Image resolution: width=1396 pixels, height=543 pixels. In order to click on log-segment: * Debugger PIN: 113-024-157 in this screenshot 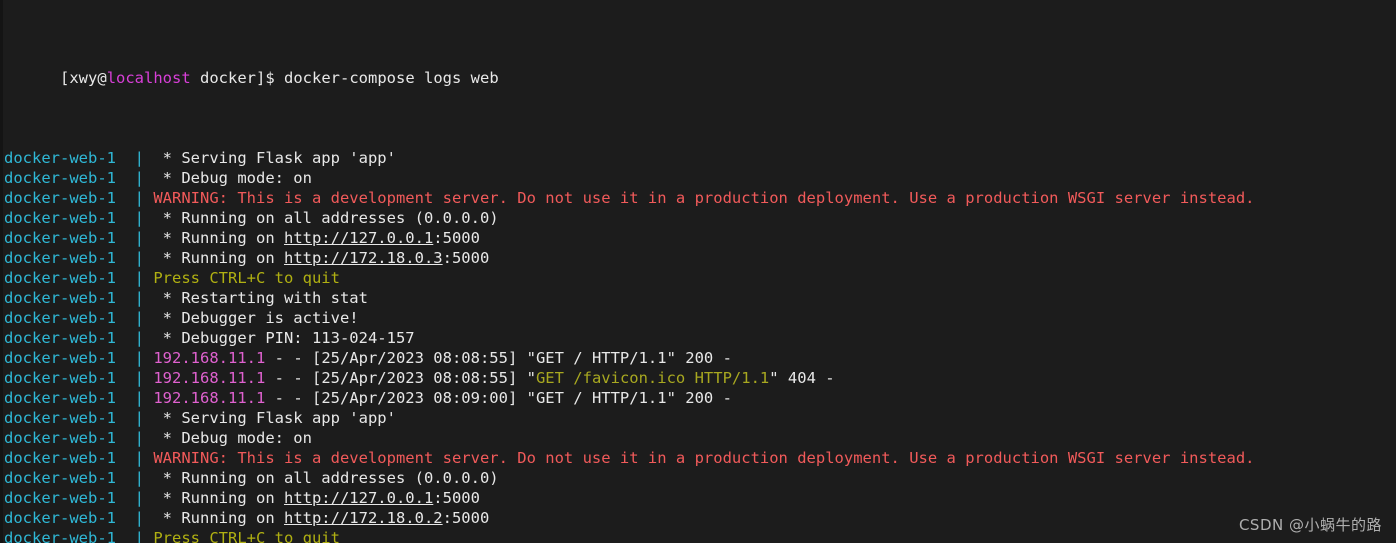, I will do `click(279, 338)`.